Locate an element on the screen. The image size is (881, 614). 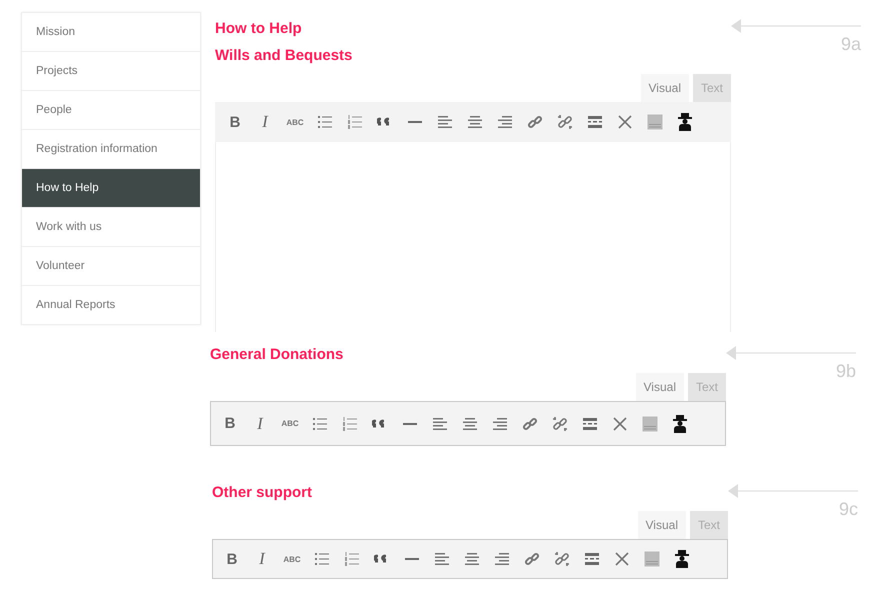
sidebar-item: Work with us is located at coordinates (111, 227).